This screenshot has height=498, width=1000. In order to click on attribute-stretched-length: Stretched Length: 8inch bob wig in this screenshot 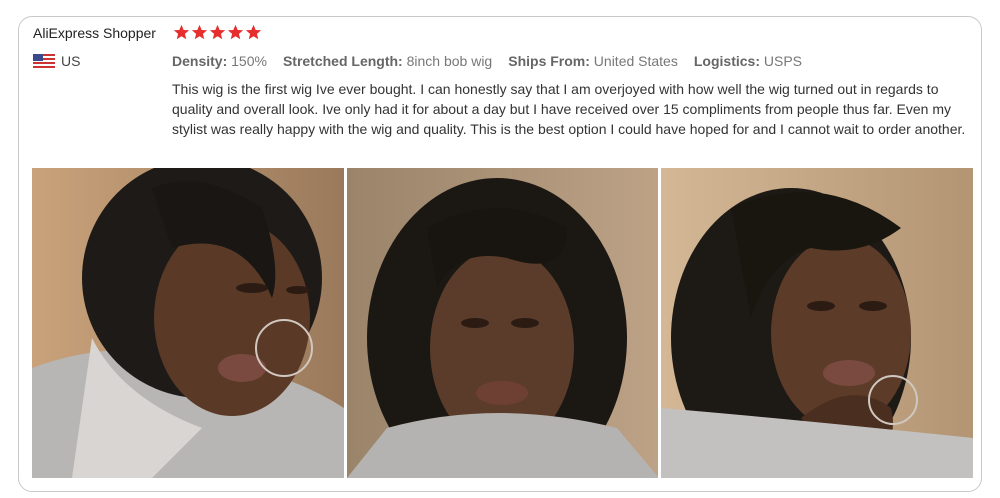, I will do `click(387, 61)`.